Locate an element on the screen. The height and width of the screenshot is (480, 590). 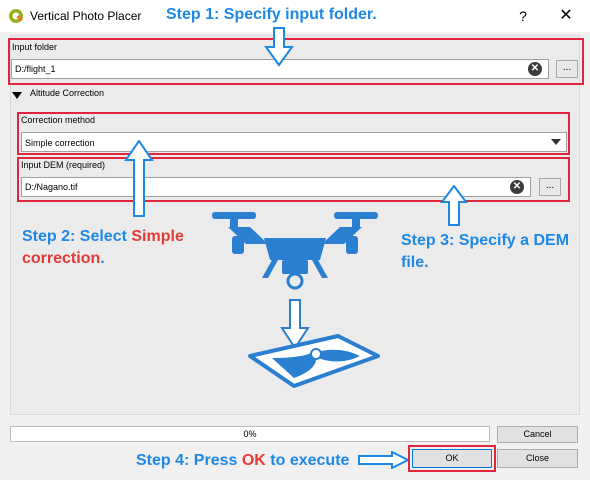
correction-method-label: Correction method is located at coordinates (58, 120).